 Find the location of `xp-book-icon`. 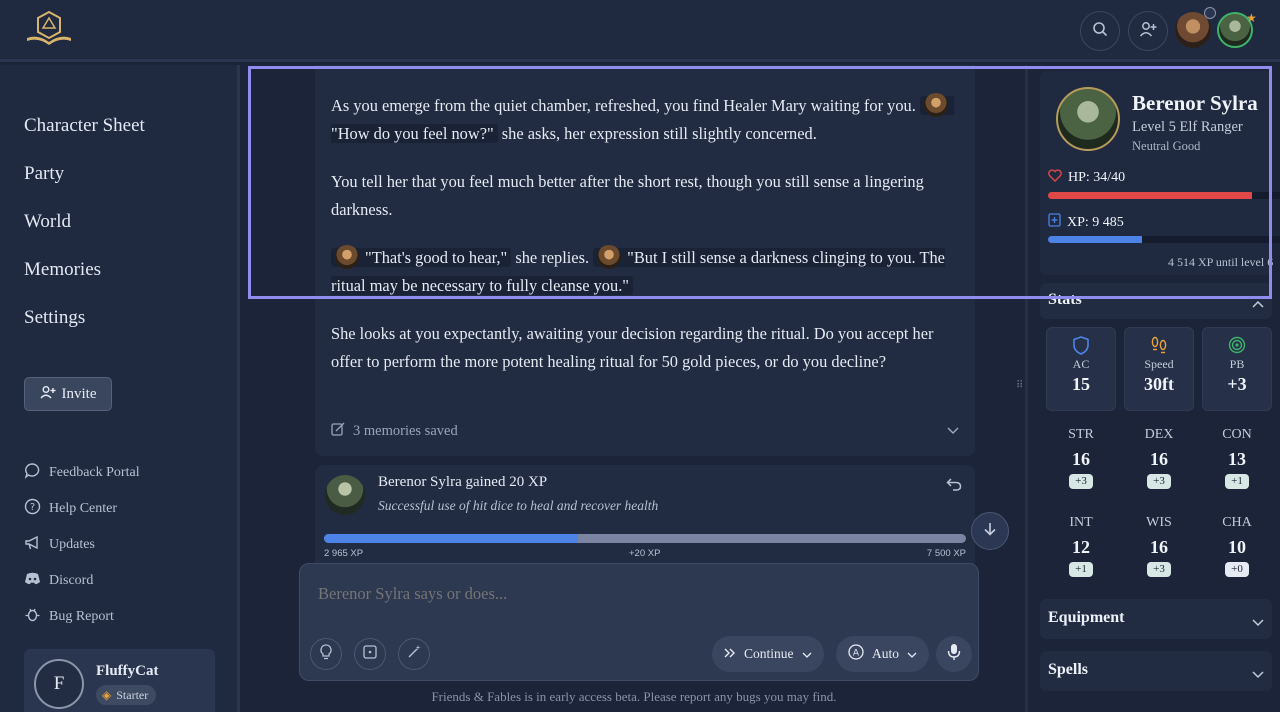

xp-book-icon is located at coordinates (1054, 222).